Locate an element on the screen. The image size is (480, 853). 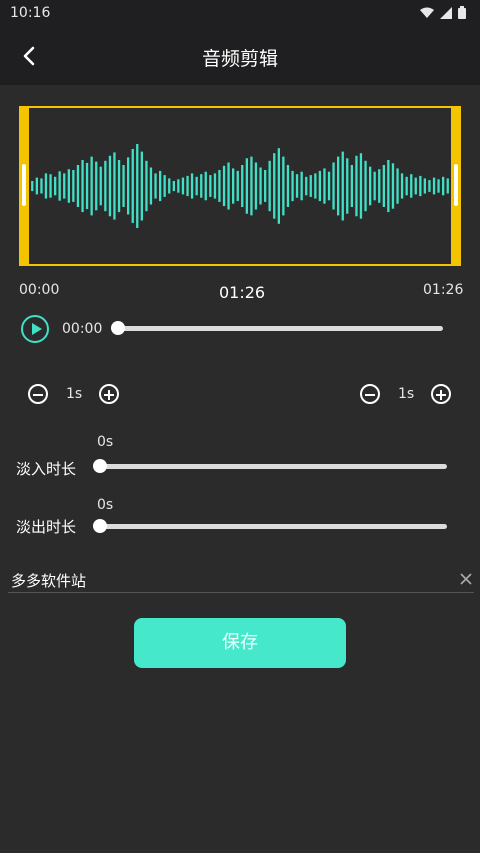
trim-end-increase-button is located at coordinates (441, 394).